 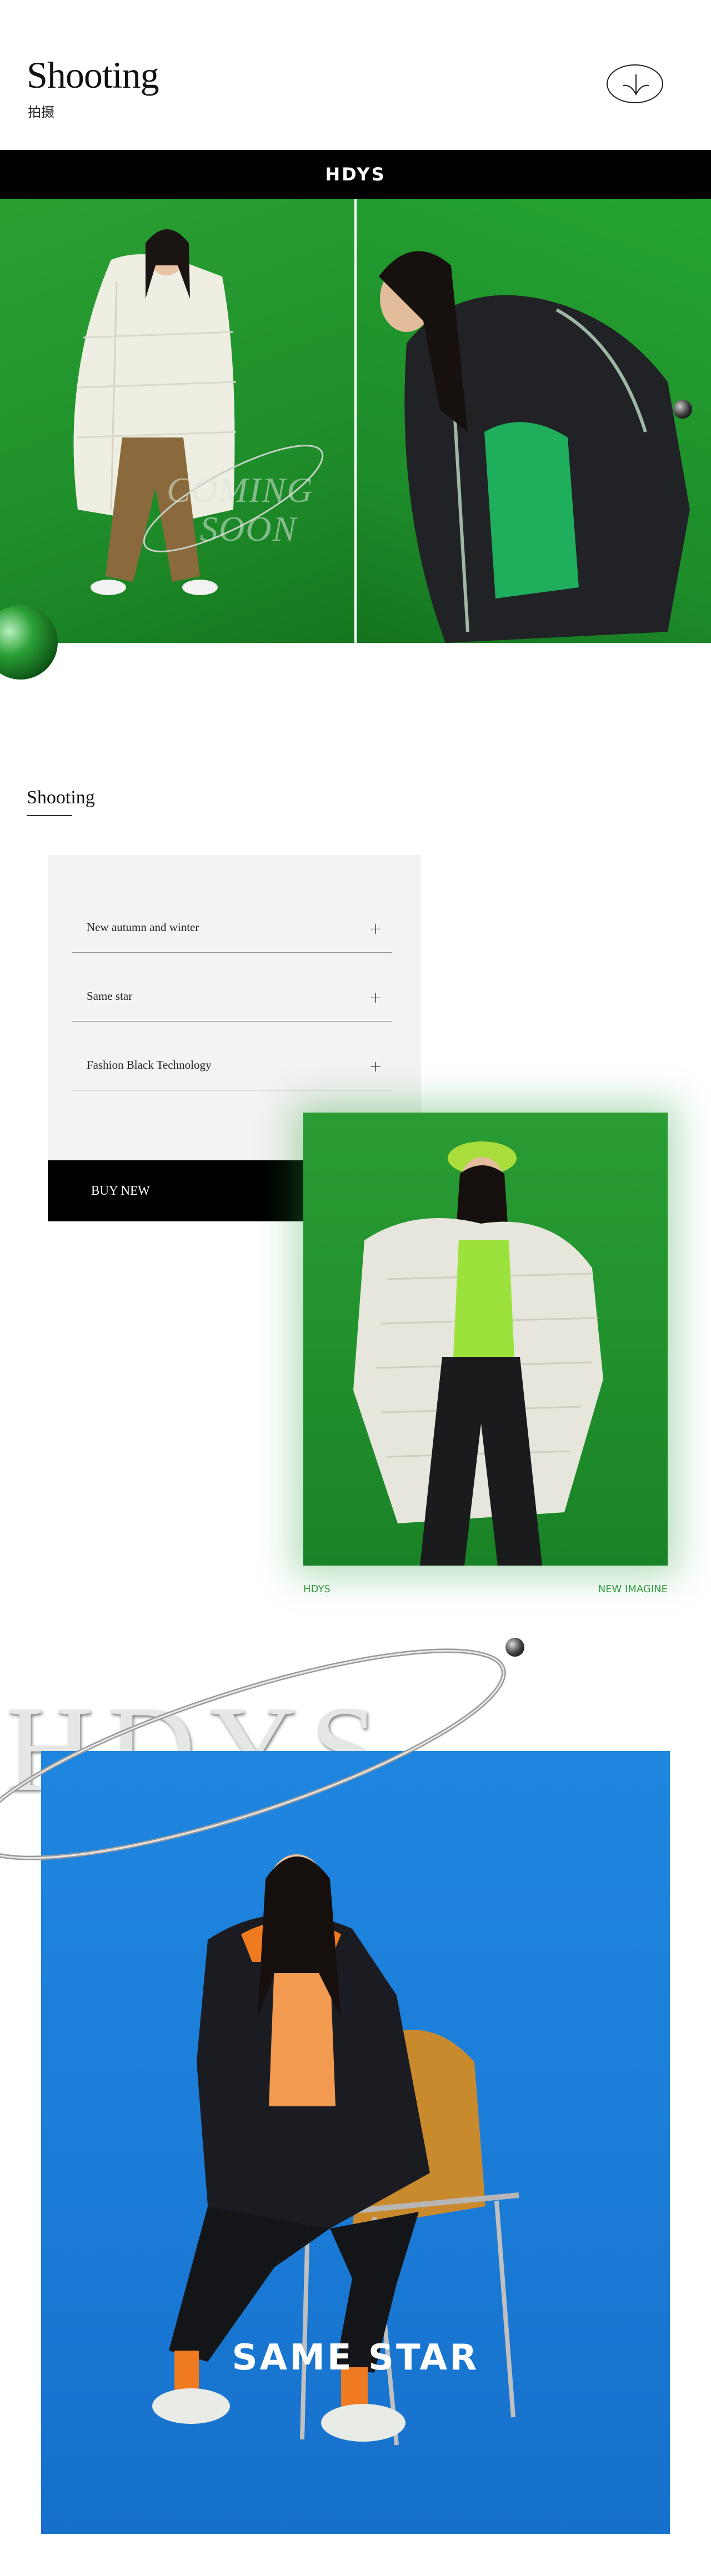 I want to click on scroll-down-button, so click(x=635, y=83).